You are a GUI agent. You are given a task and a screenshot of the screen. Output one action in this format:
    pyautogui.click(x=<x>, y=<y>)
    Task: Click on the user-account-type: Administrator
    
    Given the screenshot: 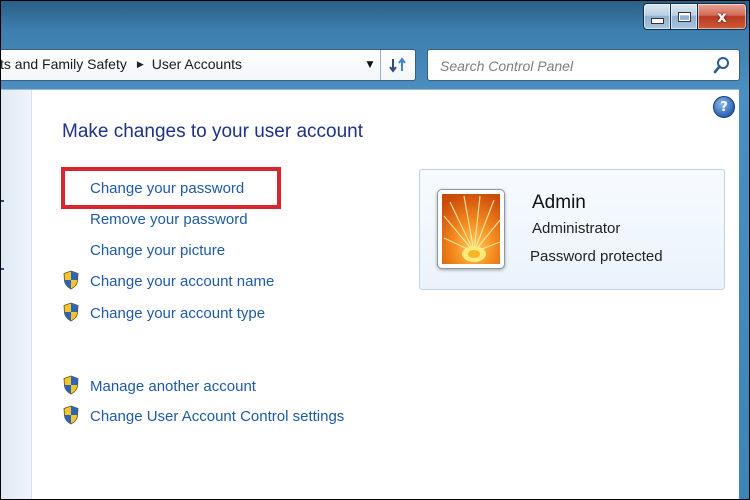 What is the action you would take?
    pyautogui.click(x=576, y=228)
    